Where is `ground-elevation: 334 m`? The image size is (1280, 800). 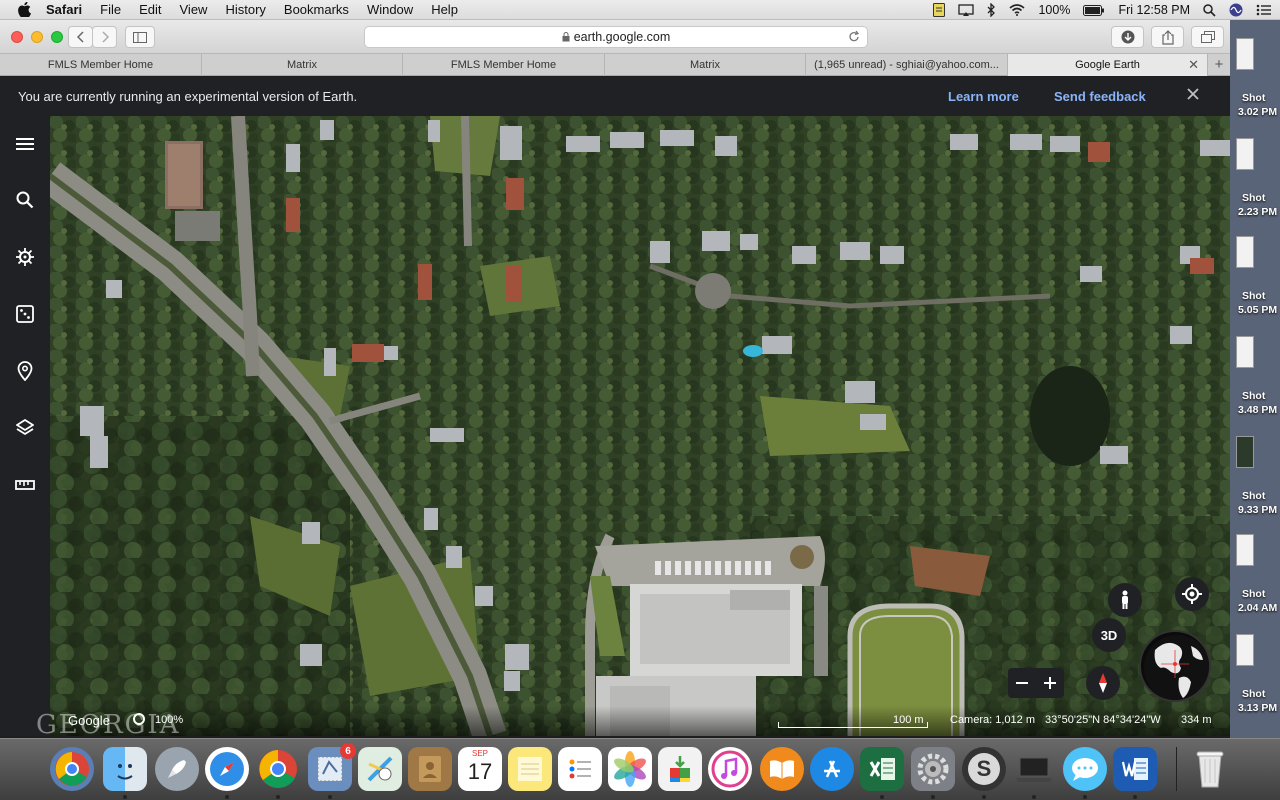 ground-elevation: 334 m is located at coordinates (1196, 720).